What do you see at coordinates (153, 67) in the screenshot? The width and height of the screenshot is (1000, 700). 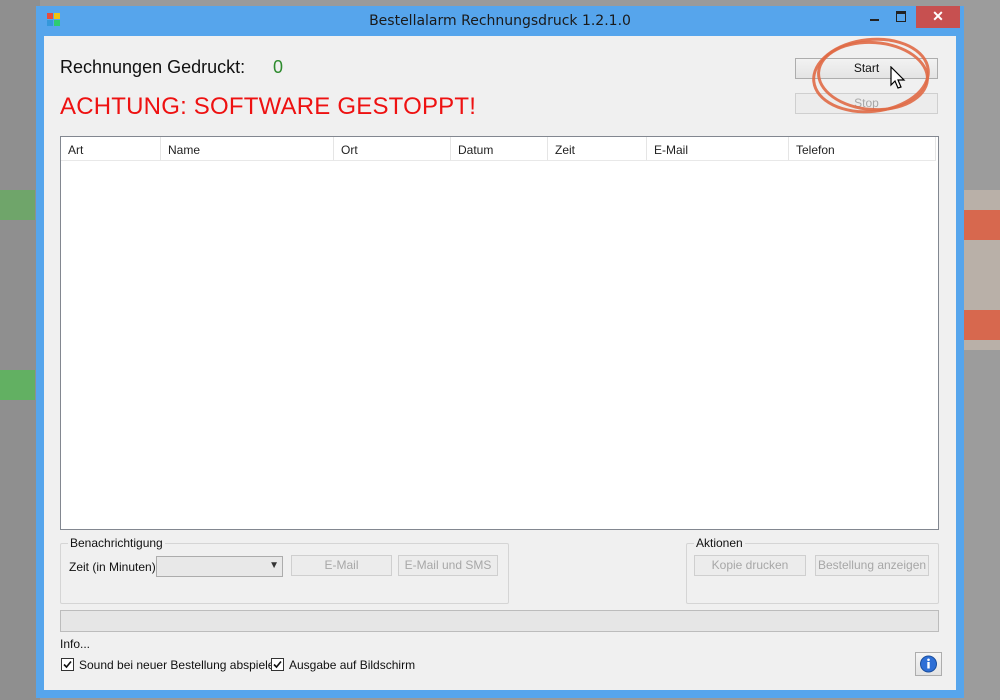 I see `printed-count-label: Rechnungen Gedruckt:` at bounding box center [153, 67].